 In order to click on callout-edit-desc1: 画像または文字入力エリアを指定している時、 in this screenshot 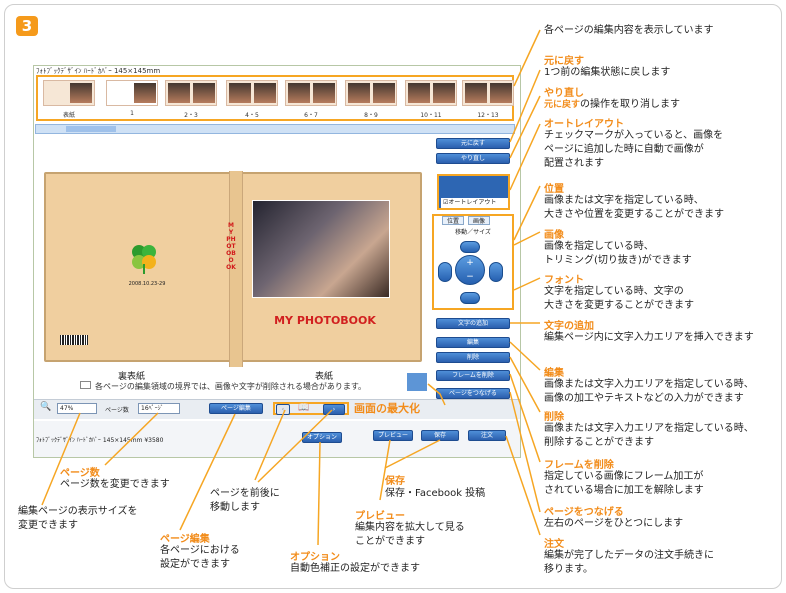, I will do `click(649, 384)`.